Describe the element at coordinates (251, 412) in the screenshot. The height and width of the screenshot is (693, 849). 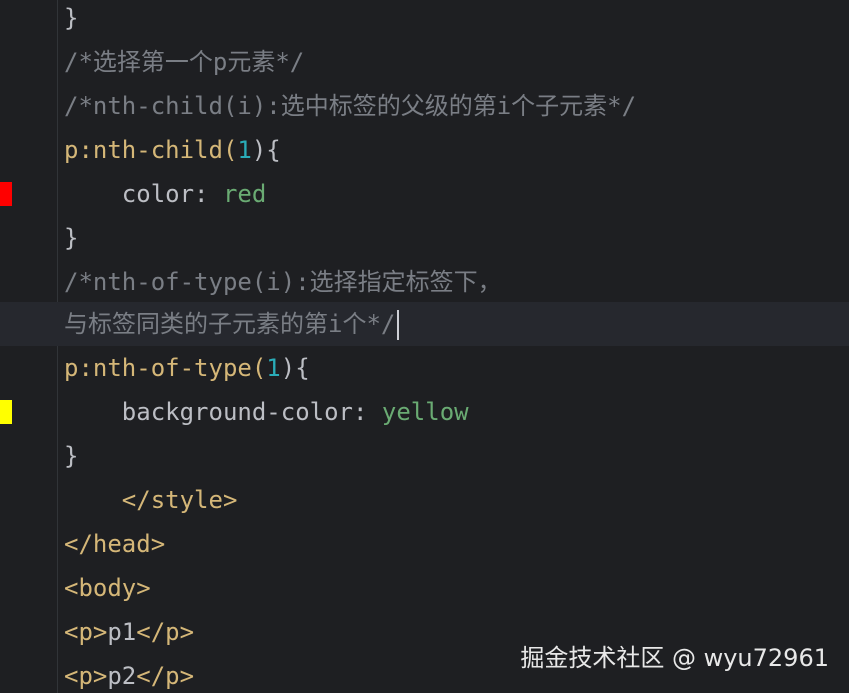
I see `css-property: background-color:` at that location.